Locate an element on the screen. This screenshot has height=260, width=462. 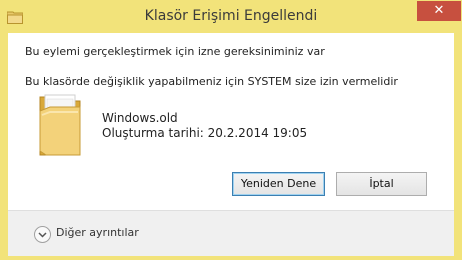
window-title: Klasör Erişimi Engellendi is located at coordinates (231, 16).